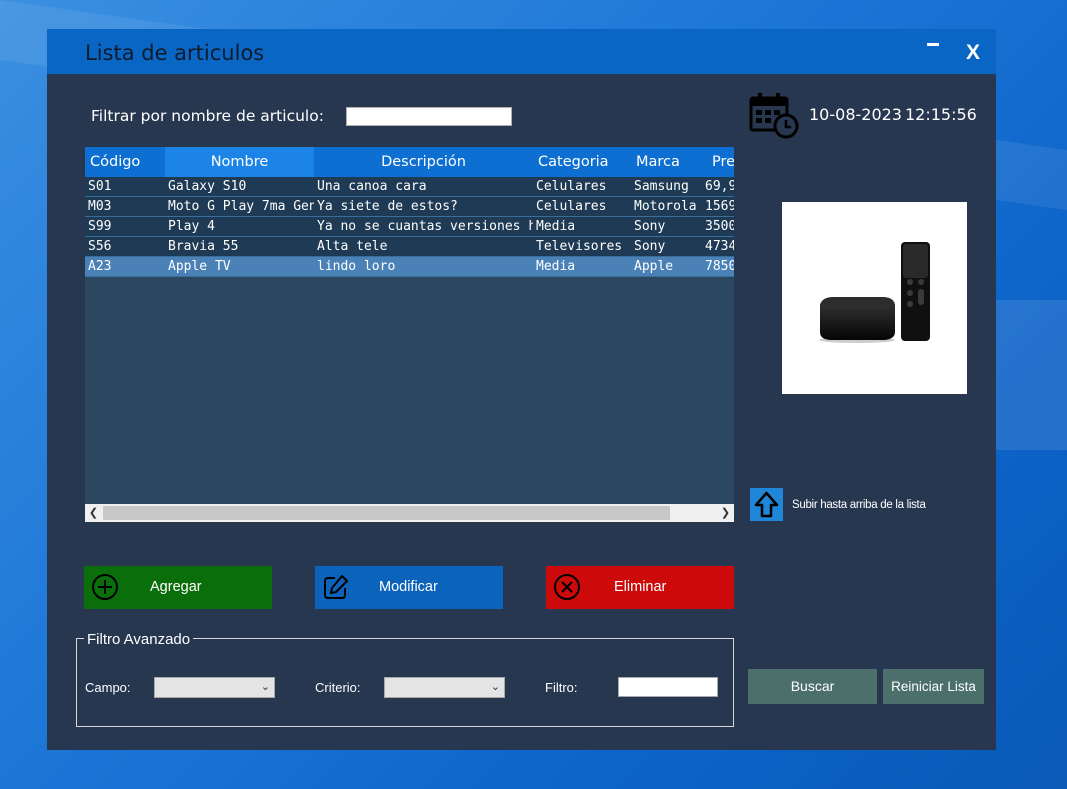 Image resolution: width=1067 pixels, height=789 pixels. I want to click on close-button: X, so click(973, 53).